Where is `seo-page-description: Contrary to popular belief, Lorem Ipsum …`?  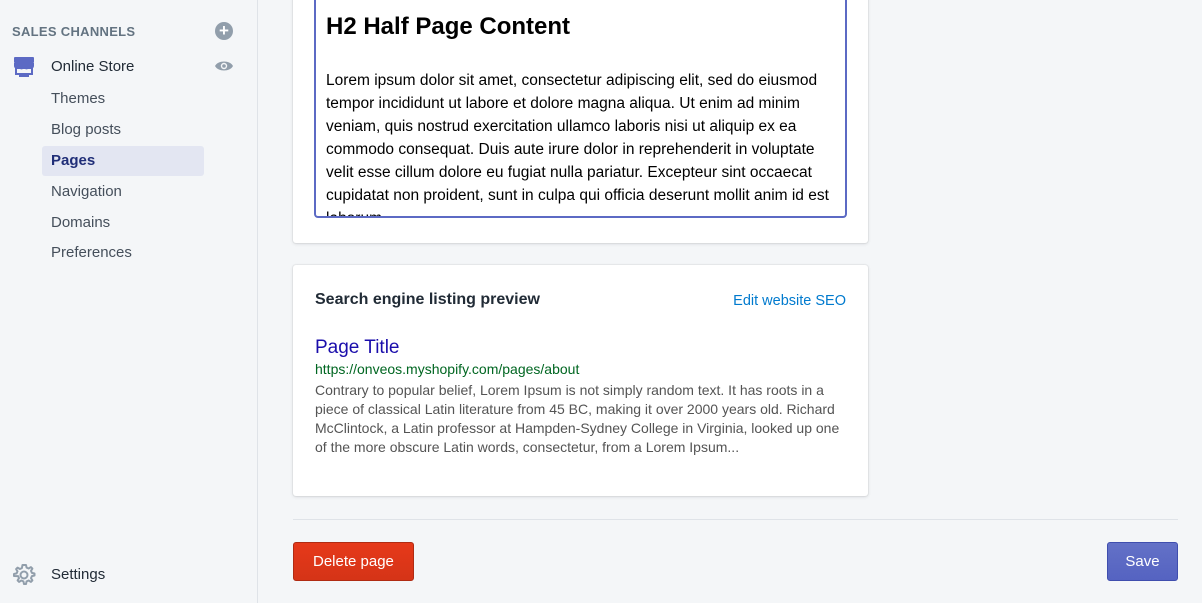 seo-page-description: Contrary to popular belief, Lorem Ipsum … is located at coordinates (577, 418).